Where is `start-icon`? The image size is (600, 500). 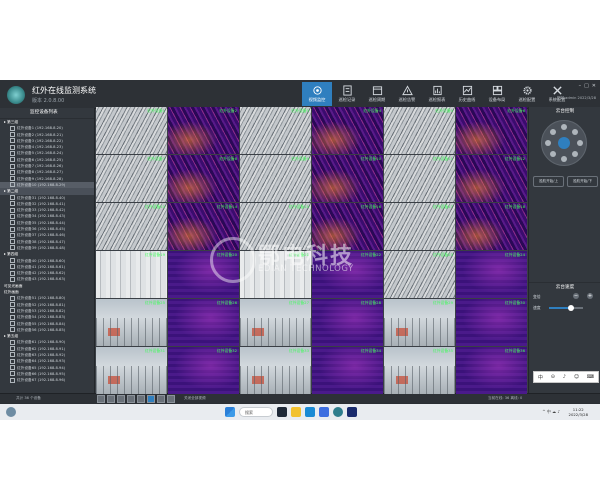
start-icon is located at coordinates (230, 412).